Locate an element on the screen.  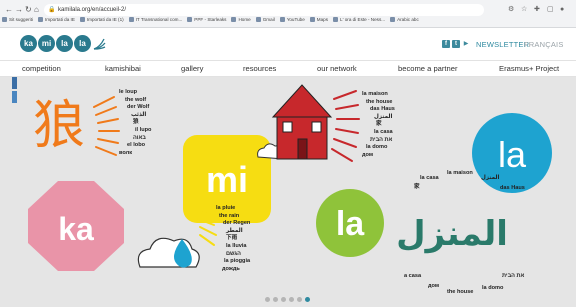
bookmark-item: Importati da IE is located at coordinates (56, 19).